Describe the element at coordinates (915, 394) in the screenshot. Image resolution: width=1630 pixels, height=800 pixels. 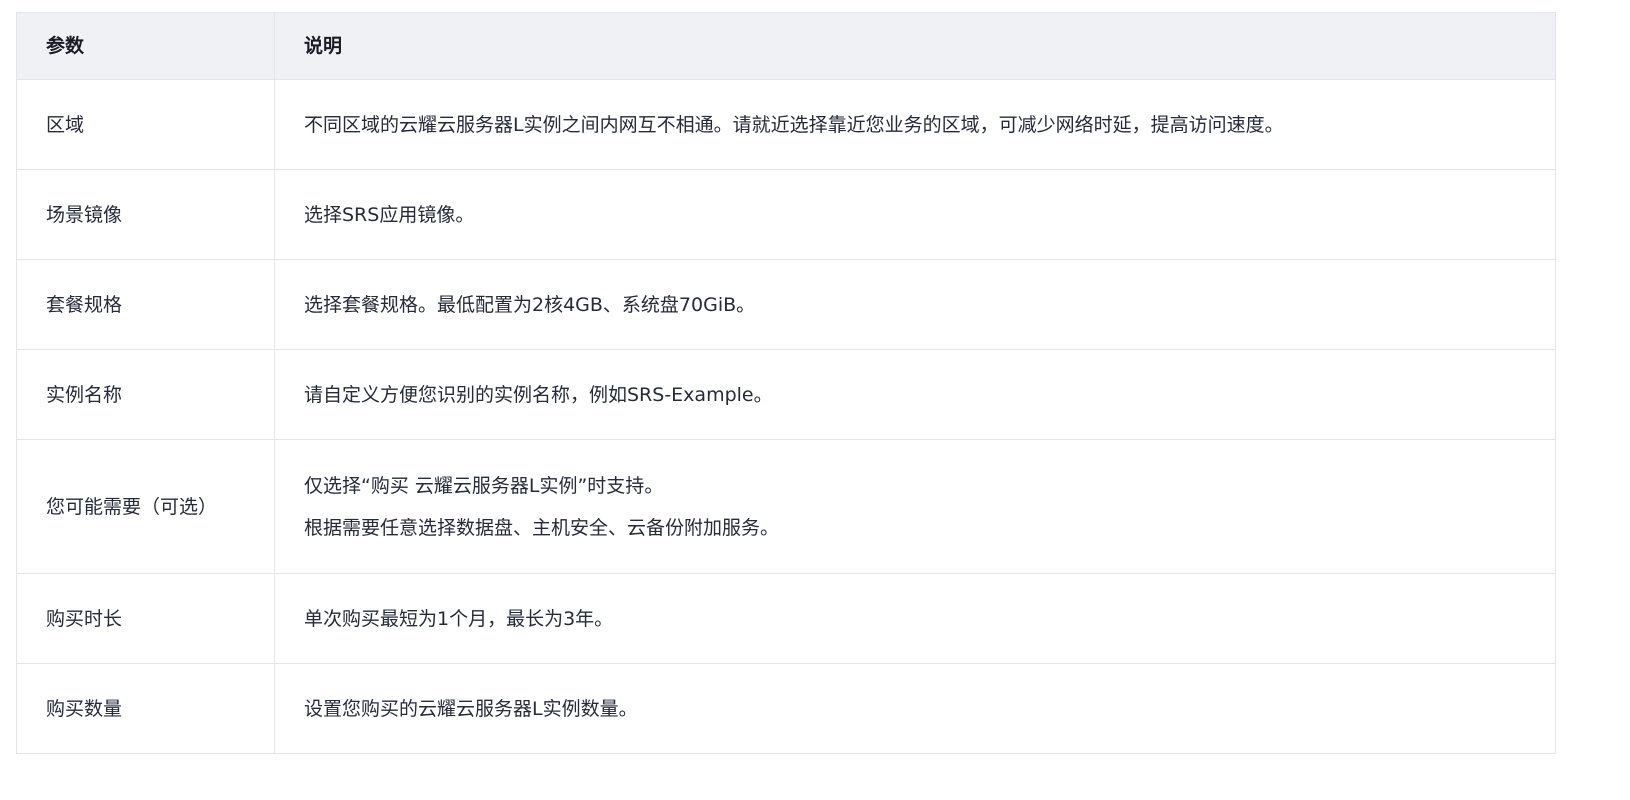
I see `description-cell: 请自定义方便您识别的实例名称，例如SRS-Example。` at that location.